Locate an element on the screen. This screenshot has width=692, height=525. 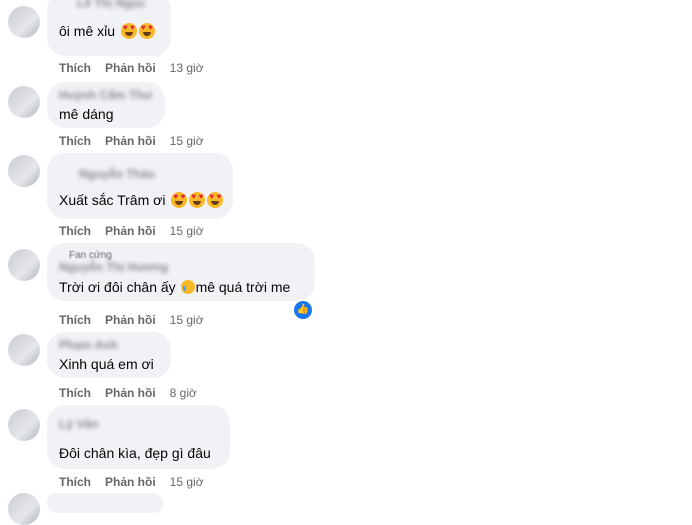
like-icon: 👍 is located at coordinates (303, 310).